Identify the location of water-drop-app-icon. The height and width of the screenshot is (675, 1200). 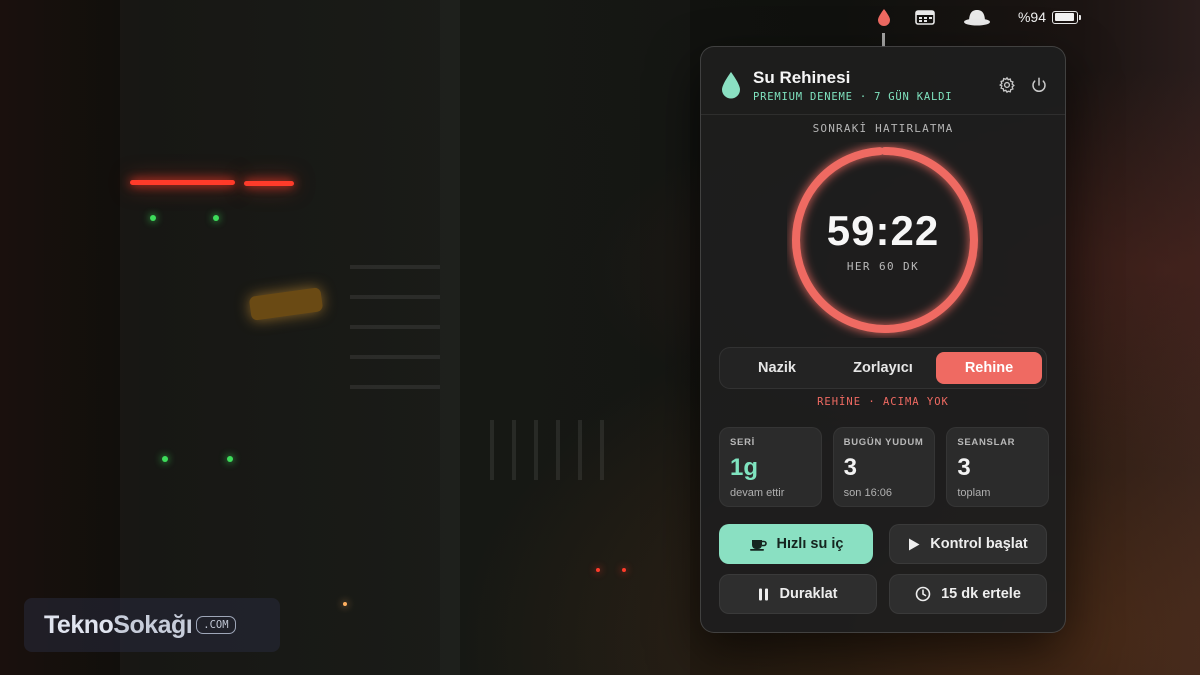
(731, 85).